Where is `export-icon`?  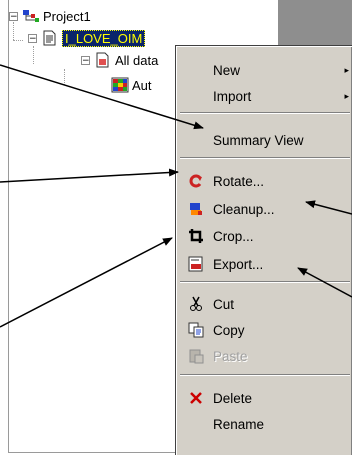 export-icon is located at coordinates (196, 264).